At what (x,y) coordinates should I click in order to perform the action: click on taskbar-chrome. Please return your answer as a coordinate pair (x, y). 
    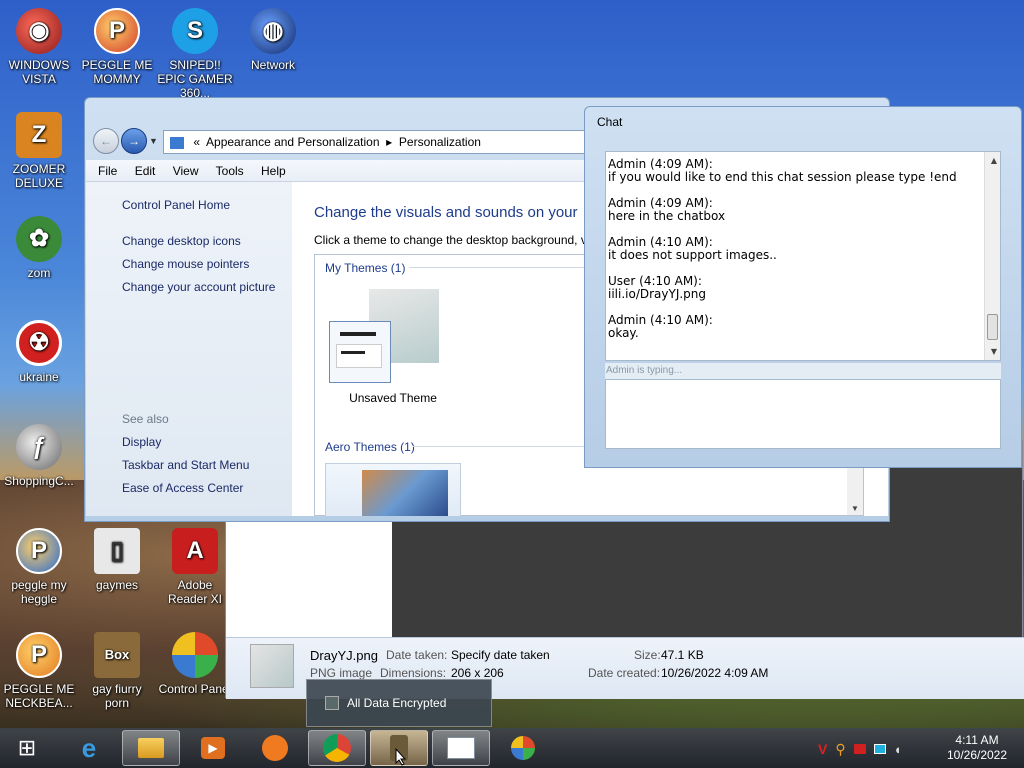
    Looking at the image, I should click on (337, 748).